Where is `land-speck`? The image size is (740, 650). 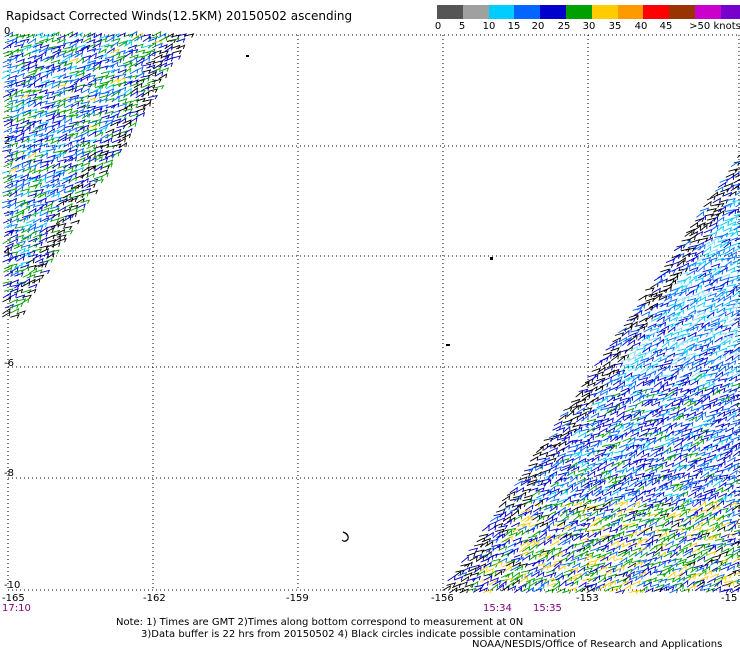 land-speck is located at coordinates (247, 56).